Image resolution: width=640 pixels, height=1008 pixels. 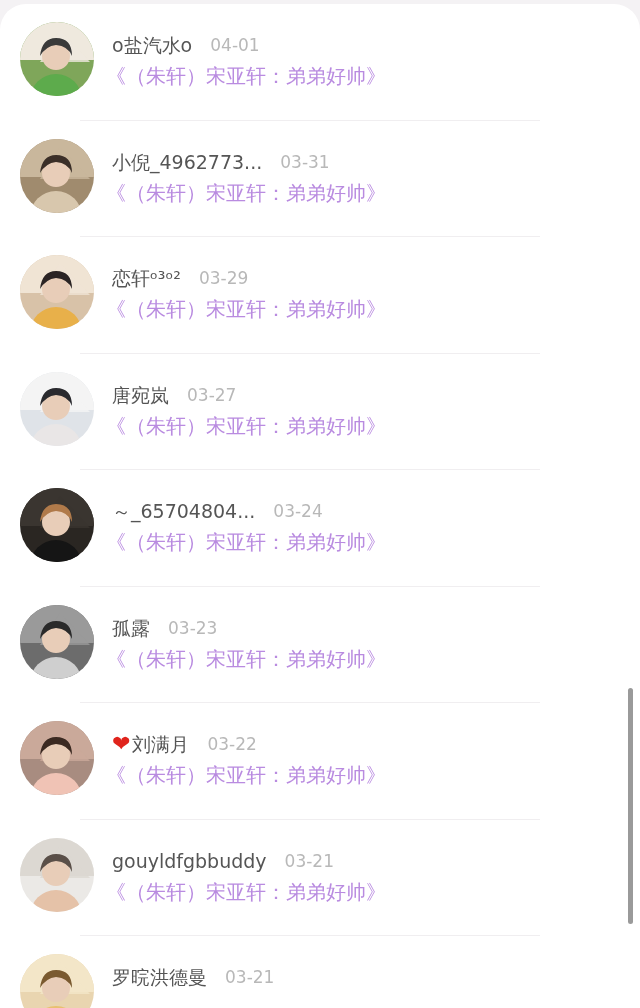 I want to click on date: 03-31, so click(x=305, y=162).